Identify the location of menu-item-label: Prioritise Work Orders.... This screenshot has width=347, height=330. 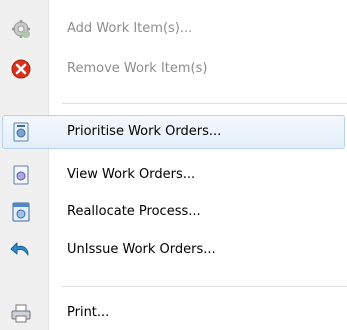
(144, 131).